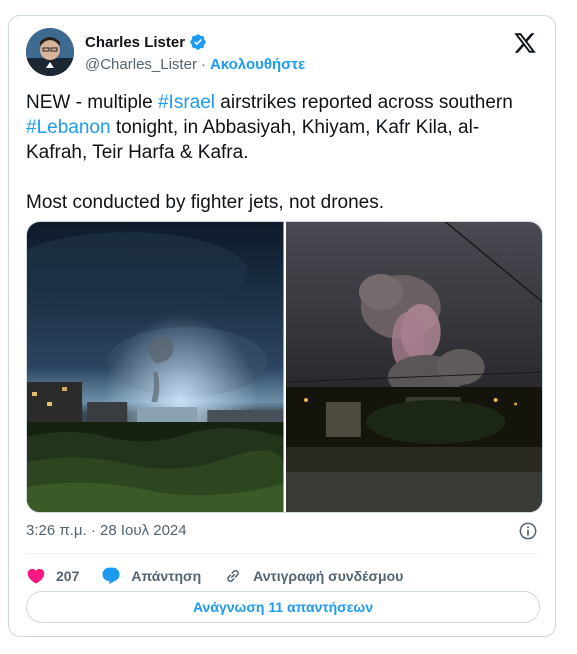 This screenshot has width=577, height=654. What do you see at coordinates (141, 64) in the screenshot?
I see `author-handle: @Charles_Lister` at bounding box center [141, 64].